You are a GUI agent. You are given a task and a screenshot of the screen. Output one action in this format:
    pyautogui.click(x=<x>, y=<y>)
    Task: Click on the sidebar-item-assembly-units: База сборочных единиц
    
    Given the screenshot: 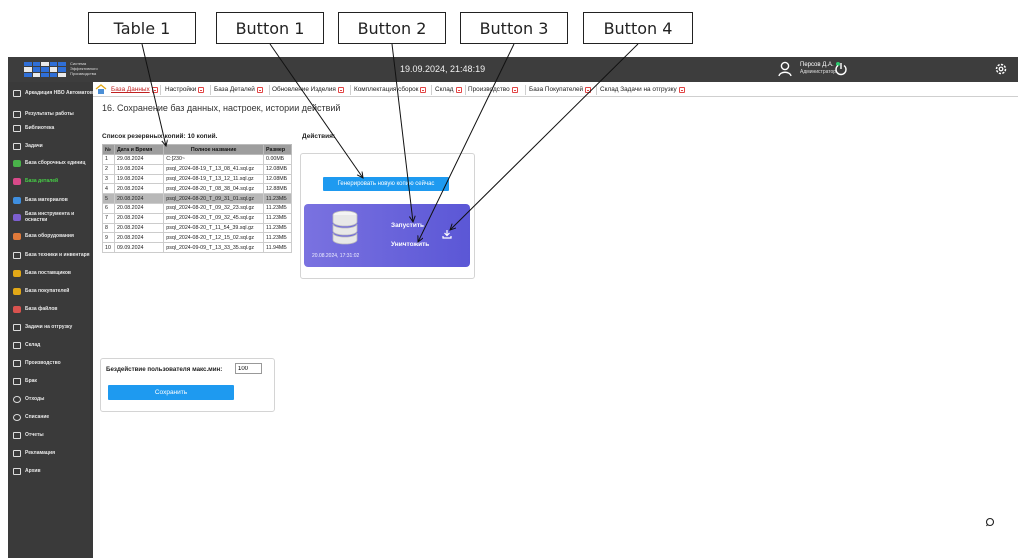 What is the action you would take?
    pyautogui.click(x=50, y=163)
    